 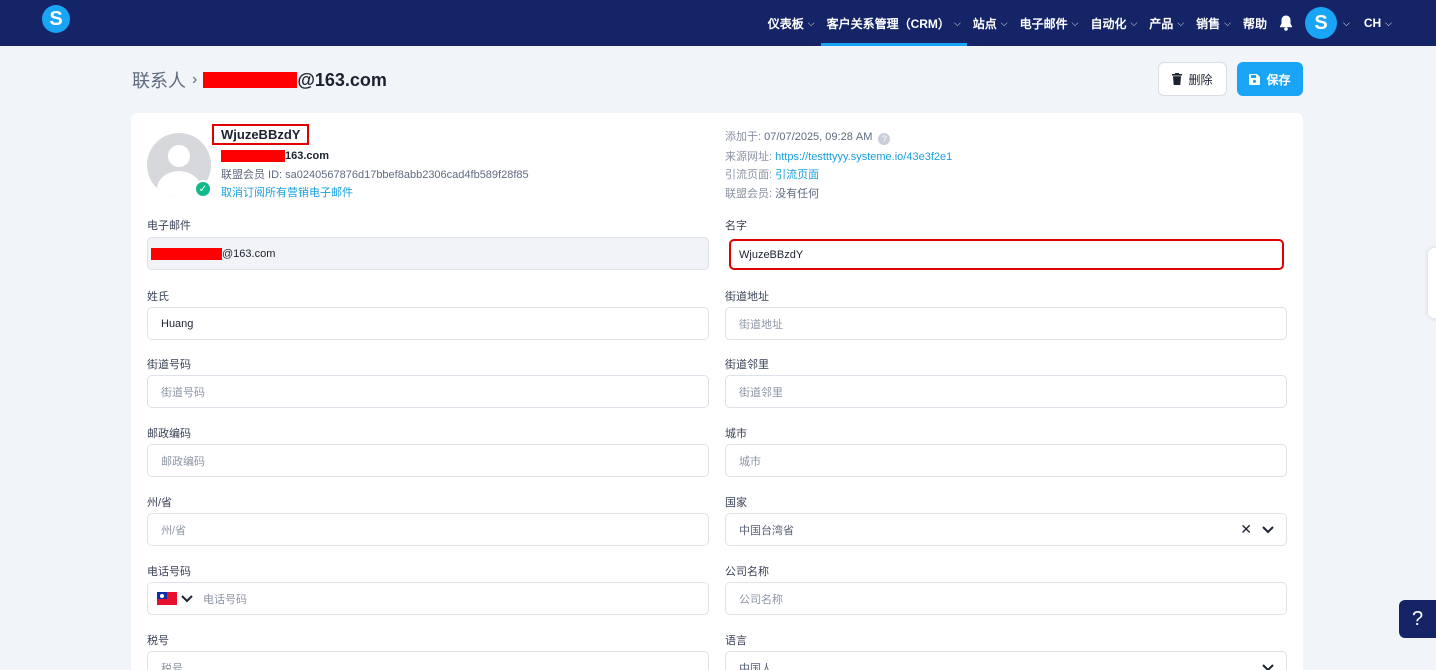 I want to click on city-field: 城市, so click(x=1006, y=460).